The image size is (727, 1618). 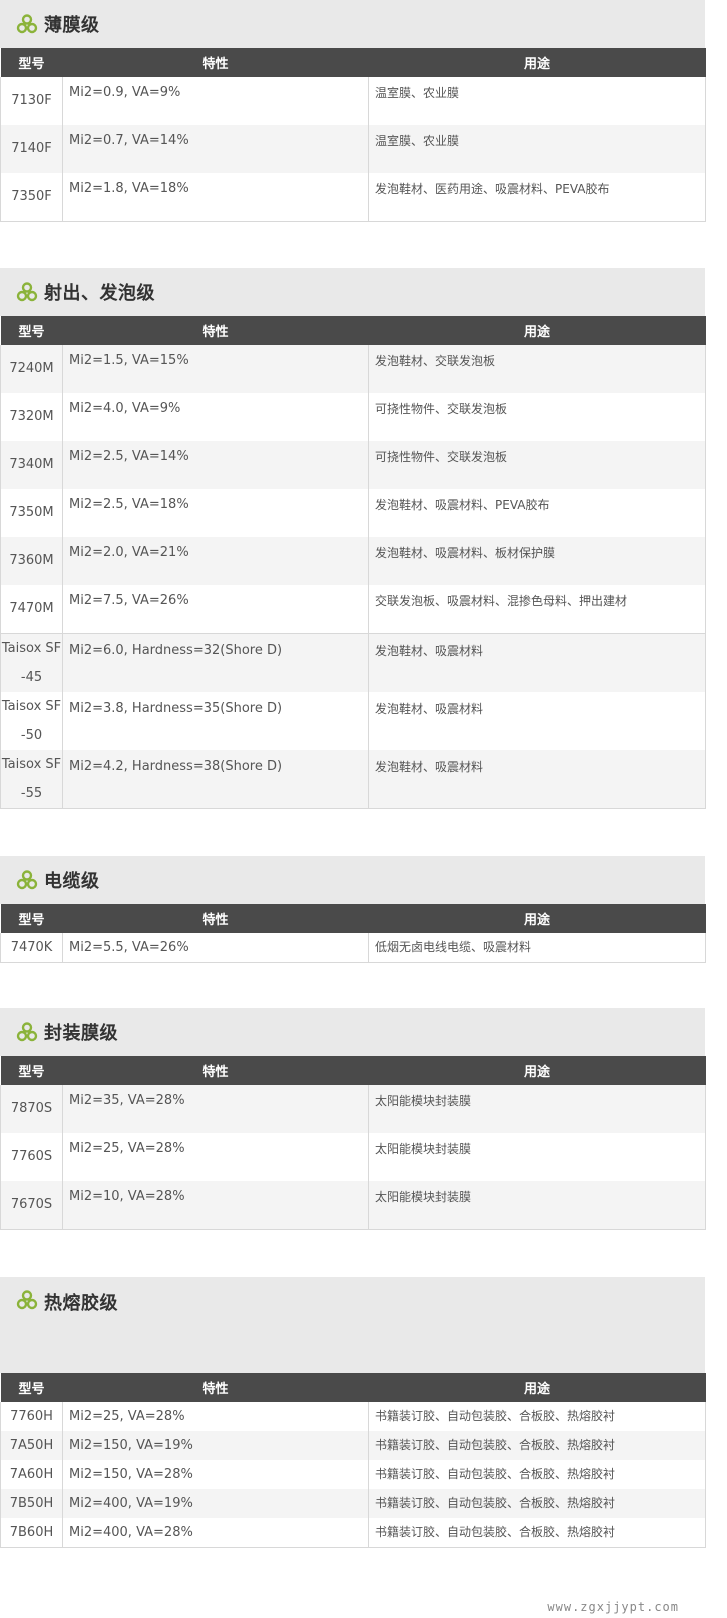 What do you see at coordinates (31, 1445) in the screenshot?
I see `model-cell: 7A50H` at bounding box center [31, 1445].